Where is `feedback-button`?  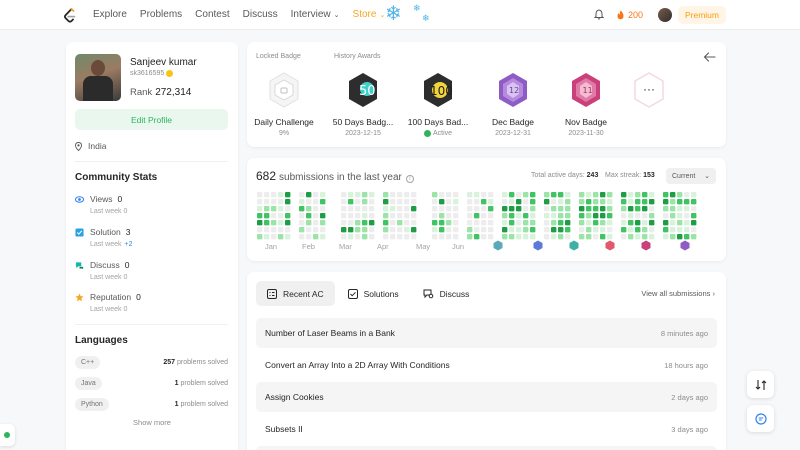 feedback-button is located at coordinates (760, 418).